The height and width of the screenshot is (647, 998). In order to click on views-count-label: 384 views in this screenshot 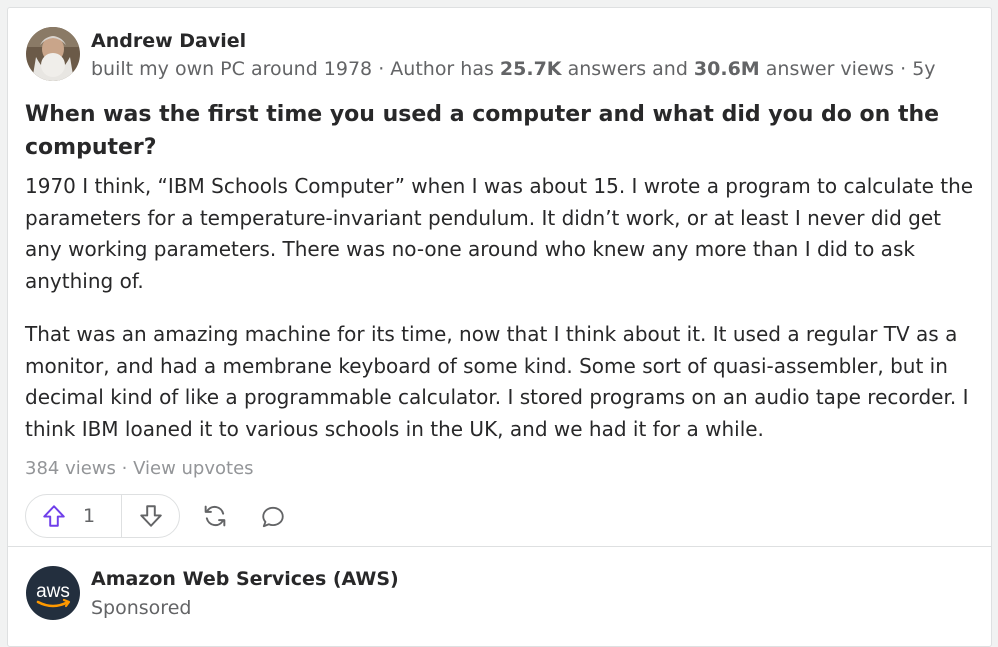, I will do `click(70, 468)`.